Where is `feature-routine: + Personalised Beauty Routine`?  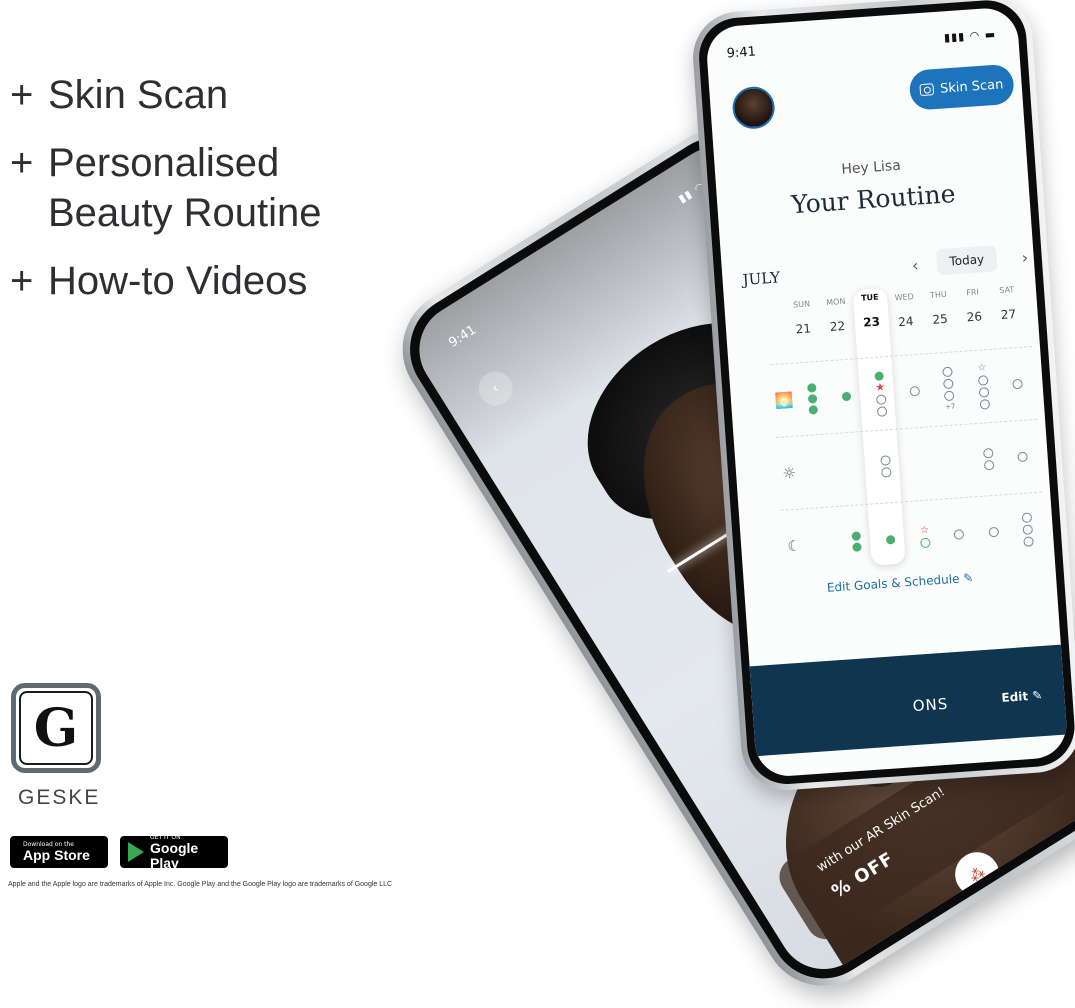 feature-routine: + Personalised Beauty Routine is located at coordinates (166, 188).